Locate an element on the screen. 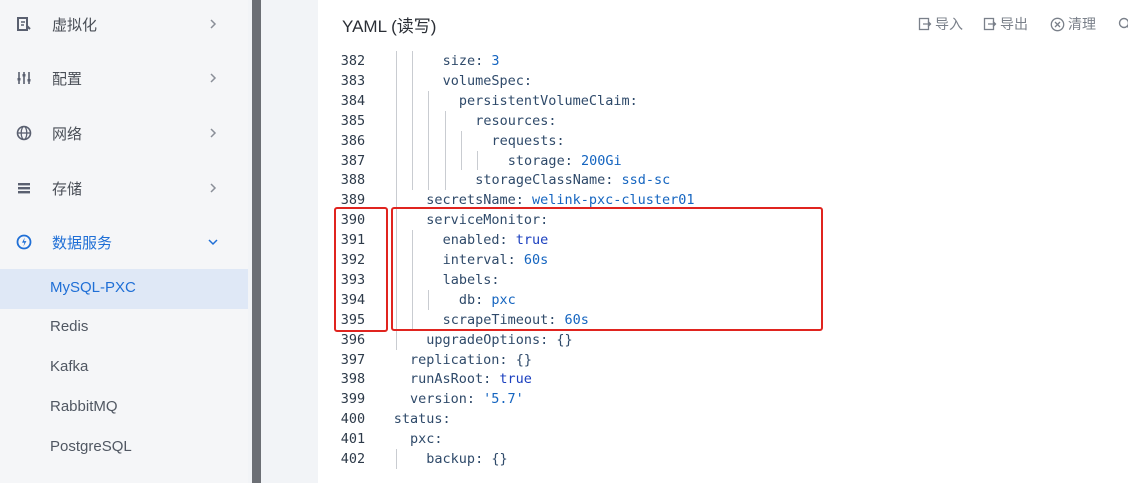 This screenshot has width=1128, height=483. code-text: labels: is located at coordinates (471, 280).